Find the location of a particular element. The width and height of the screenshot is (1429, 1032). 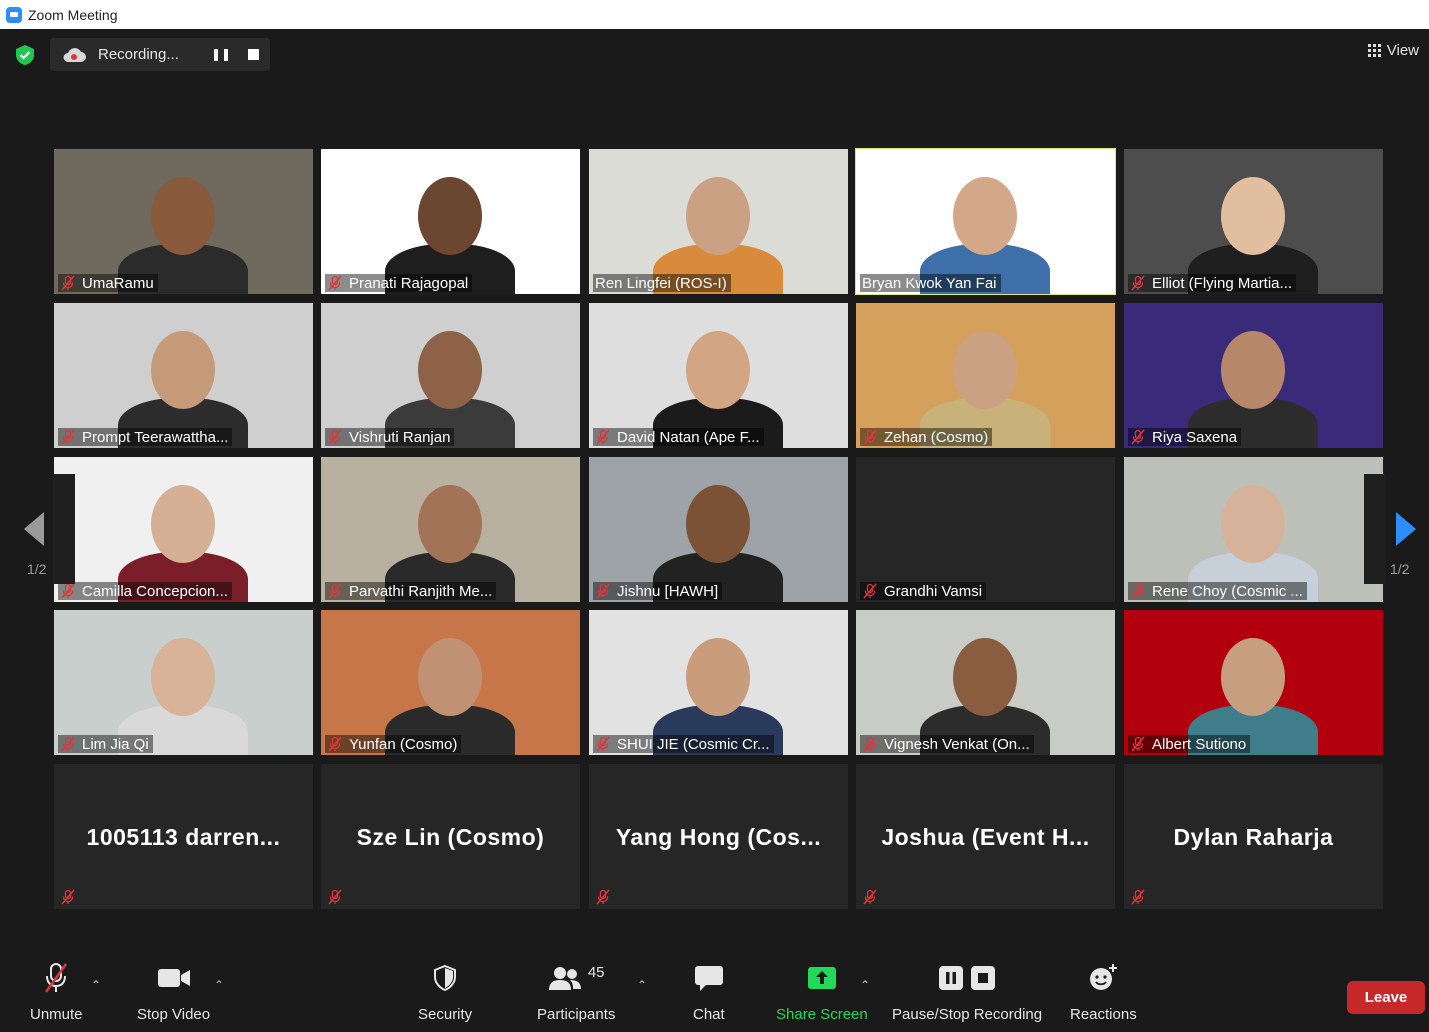

participant-name: Riya Saxena is located at coordinates (1195, 437).